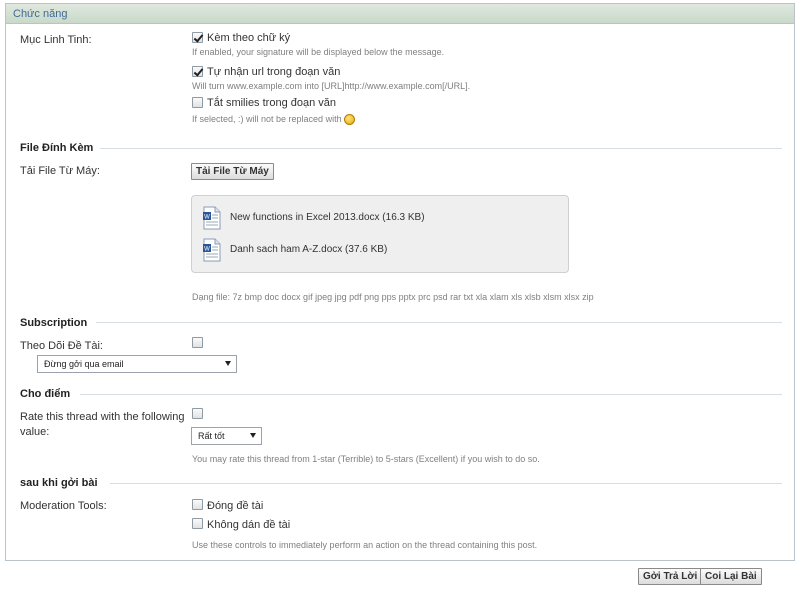 The image size is (800, 589). I want to click on attachments-divider, so click(441, 148).